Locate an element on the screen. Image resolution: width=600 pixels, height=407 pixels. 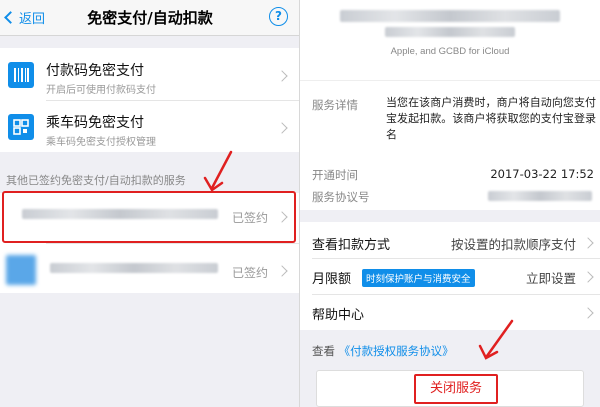
view-label: 查看 is located at coordinates (323, 351).